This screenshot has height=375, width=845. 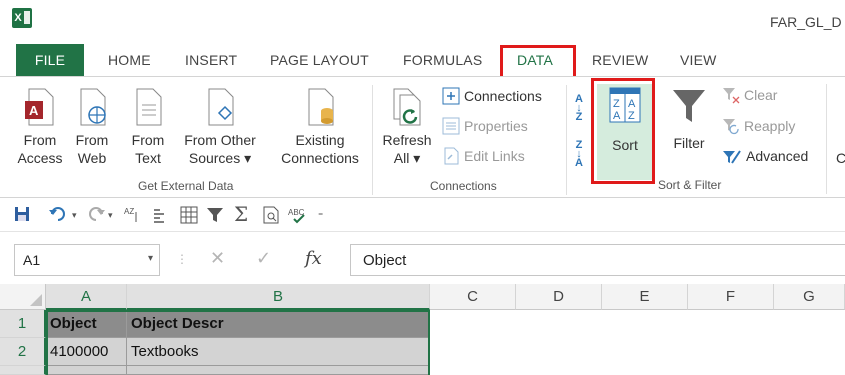 What do you see at coordinates (407, 127) in the screenshot?
I see `refresh-all-button: Refresh All ▾` at bounding box center [407, 127].